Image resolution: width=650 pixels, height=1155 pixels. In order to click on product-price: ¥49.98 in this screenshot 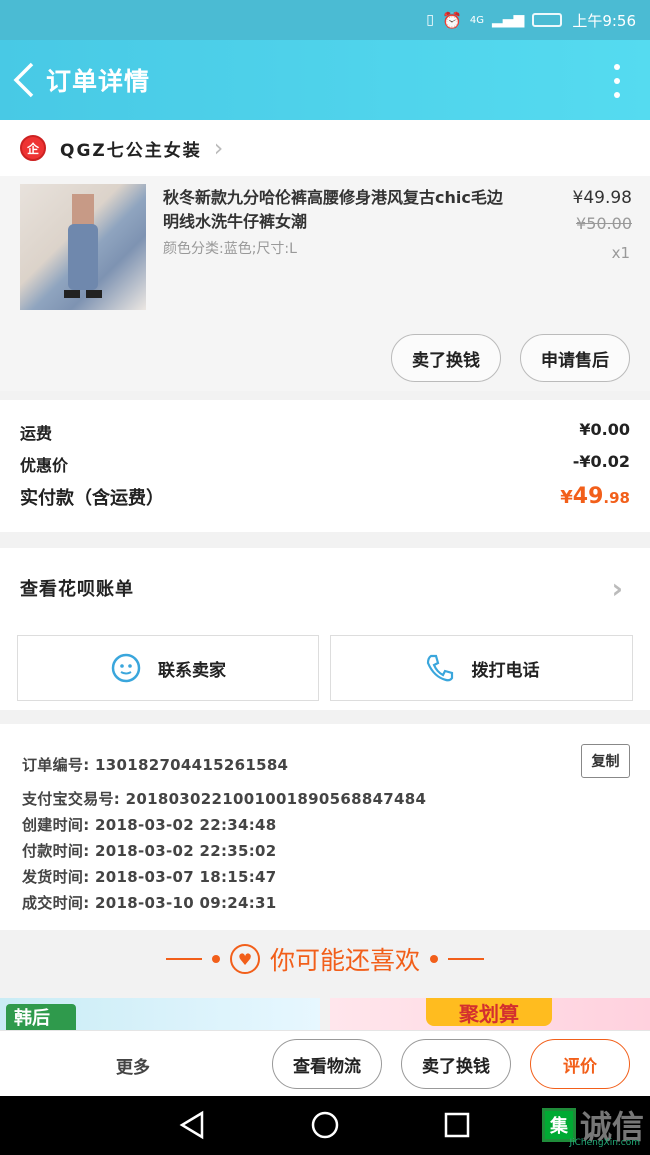, I will do `click(602, 198)`.